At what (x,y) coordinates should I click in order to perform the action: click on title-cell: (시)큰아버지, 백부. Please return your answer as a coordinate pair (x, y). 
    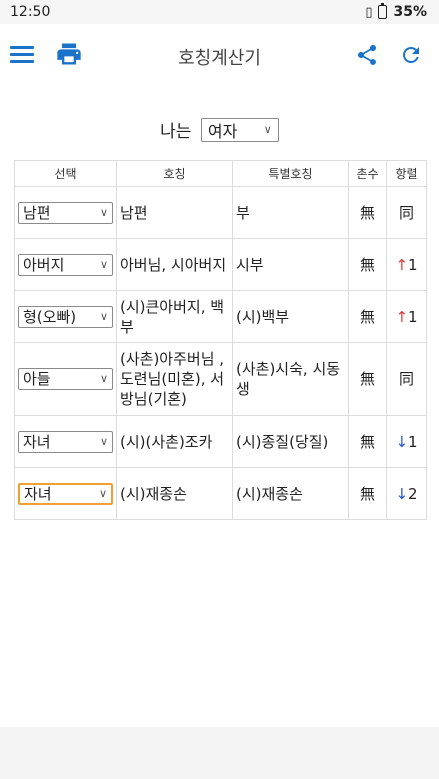
    Looking at the image, I should click on (174, 316).